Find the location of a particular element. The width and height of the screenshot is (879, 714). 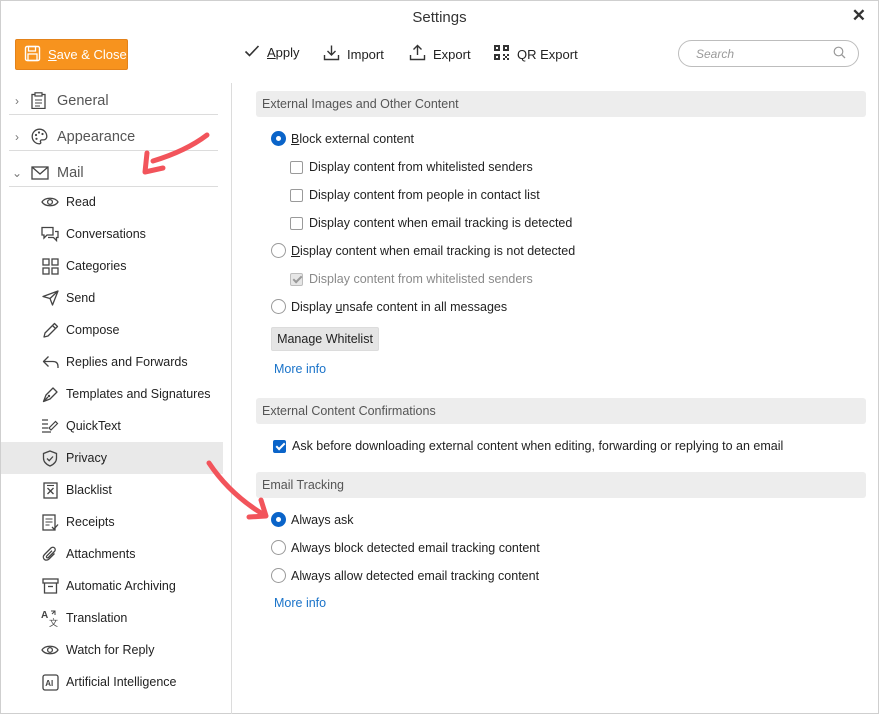

sidebar-item-compose: Compose is located at coordinates (112, 330).